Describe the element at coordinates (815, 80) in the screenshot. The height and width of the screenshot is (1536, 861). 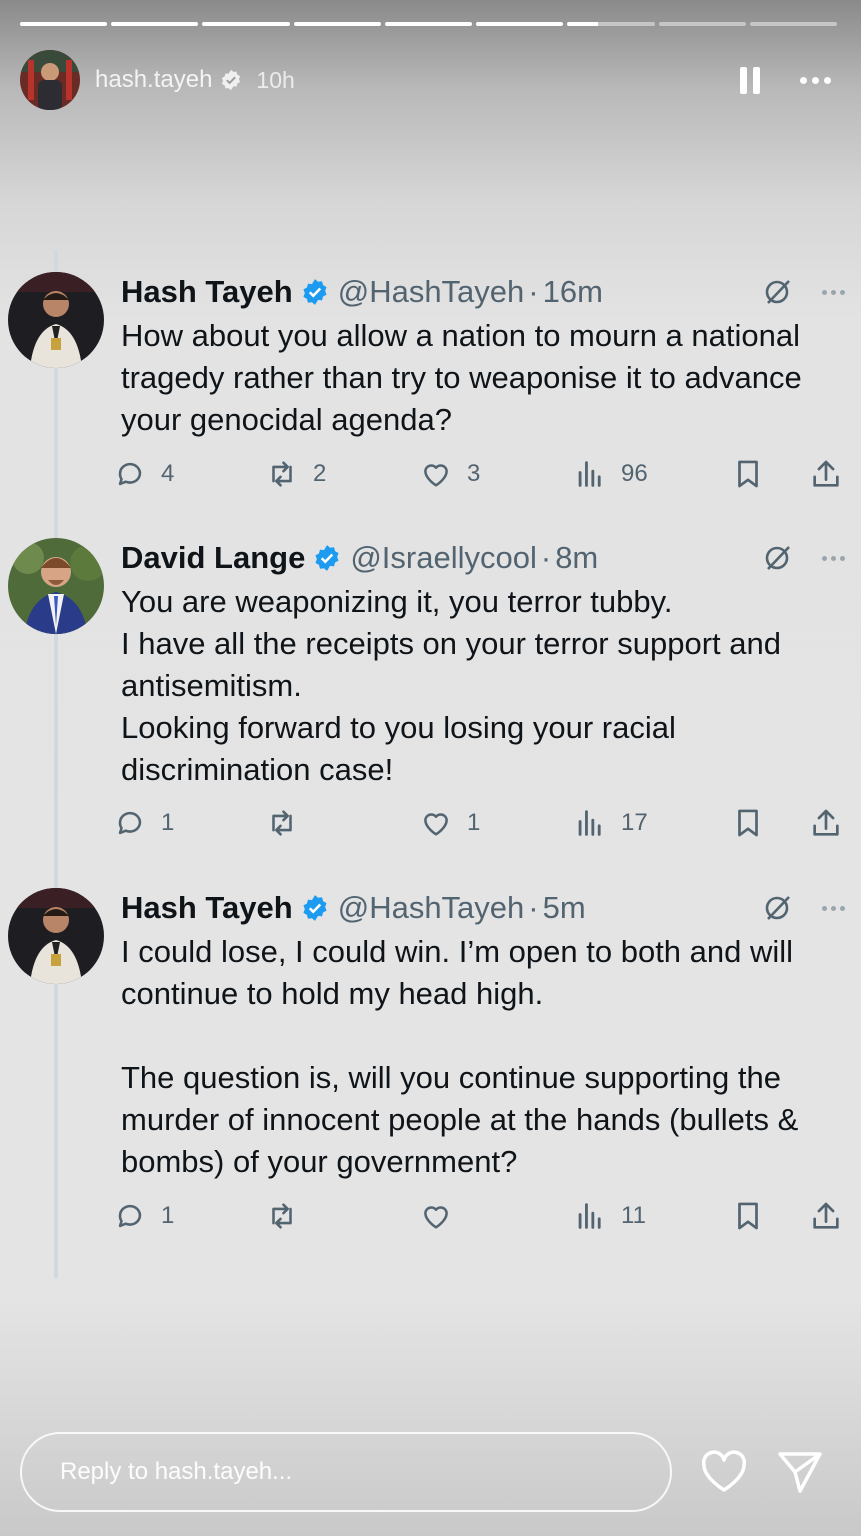
I see `more-icon` at that location.